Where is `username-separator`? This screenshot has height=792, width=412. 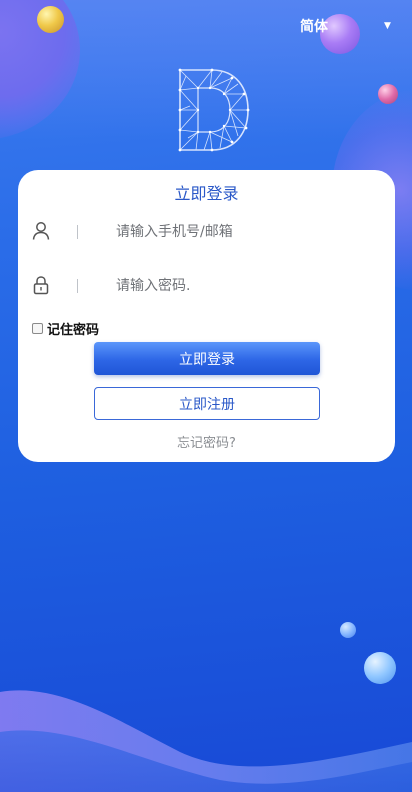
username-separator is located at coordinates (77, 232).